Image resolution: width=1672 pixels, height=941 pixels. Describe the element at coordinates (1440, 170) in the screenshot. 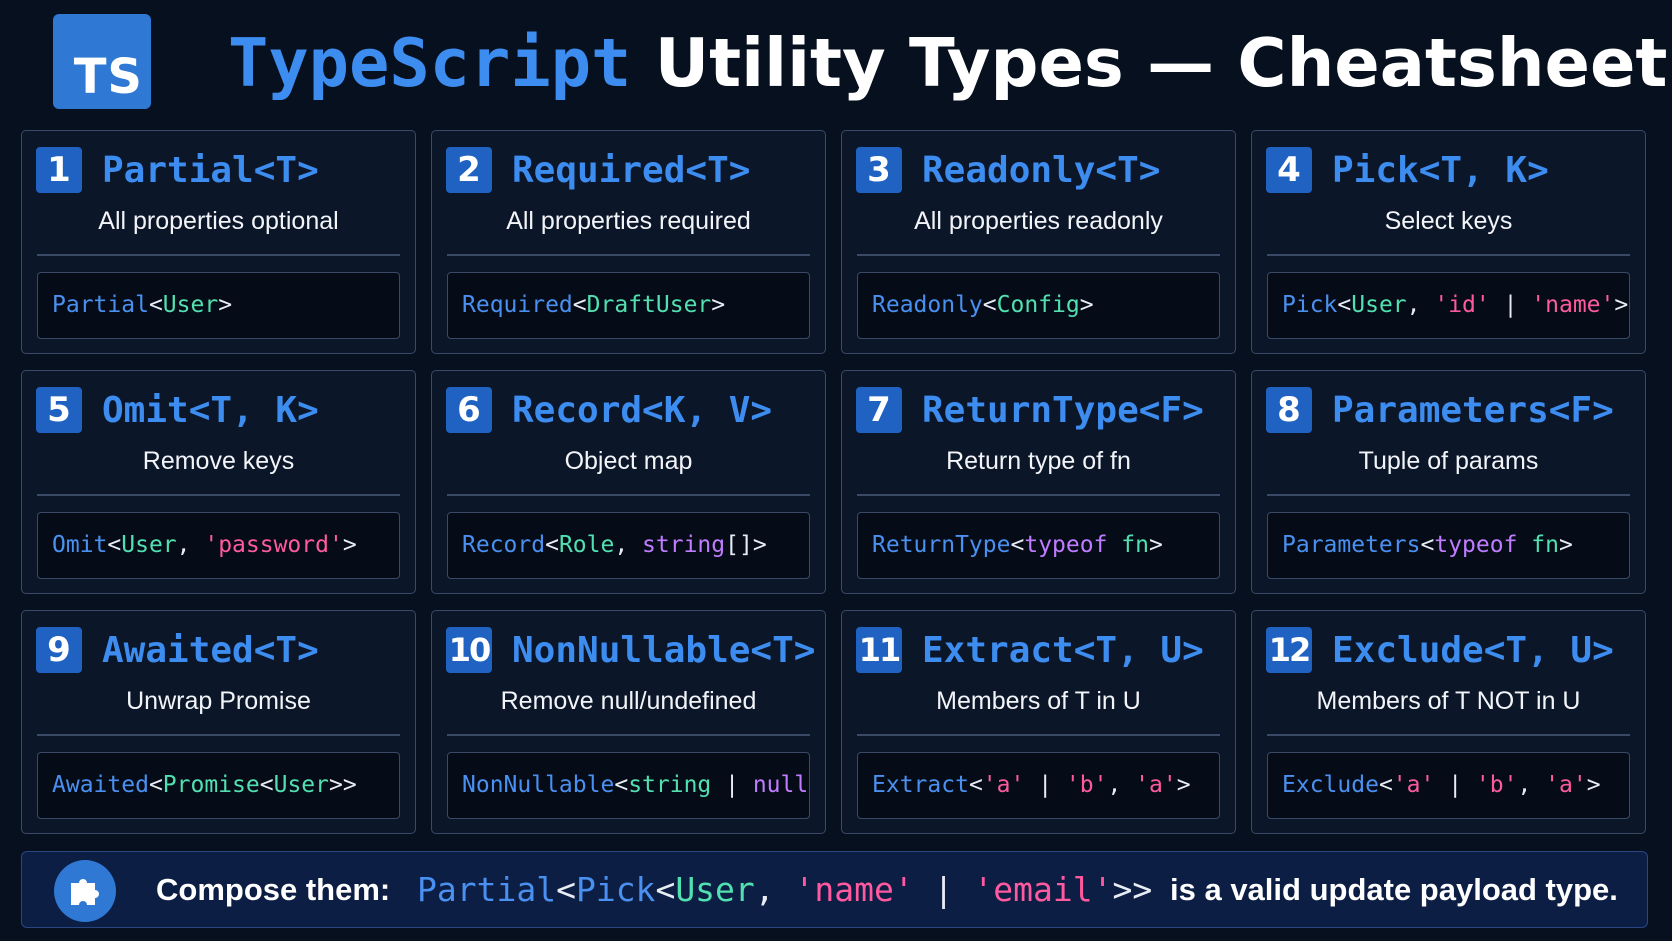

I see `card-type-name: Pick<T, K>` at that location.